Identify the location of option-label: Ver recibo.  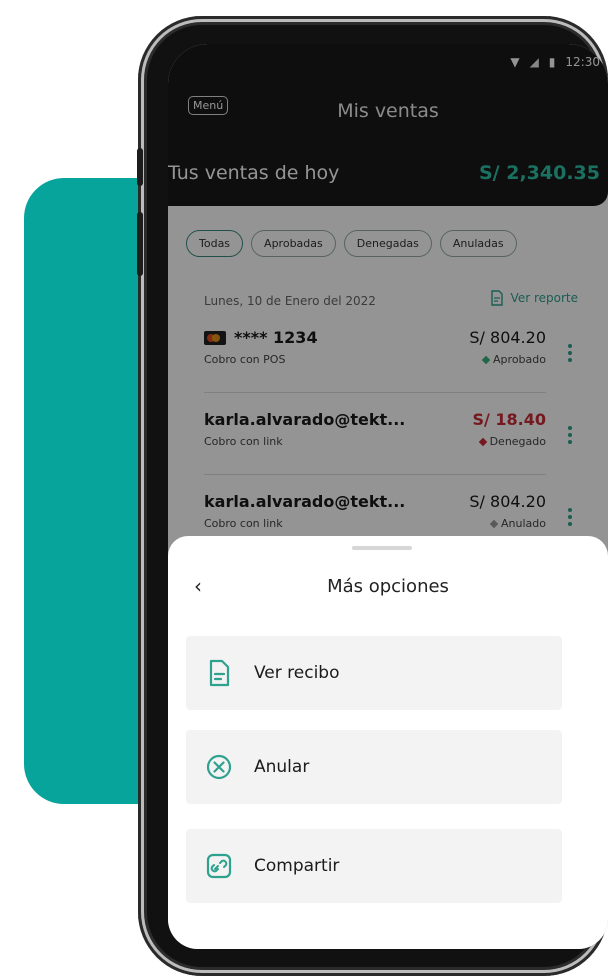
(297, 673).